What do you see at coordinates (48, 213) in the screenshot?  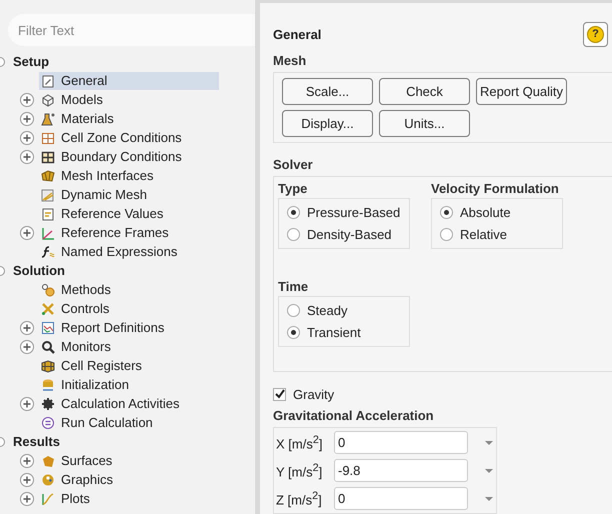 I see `clipboard-icon` at bounding box center [48, 213].